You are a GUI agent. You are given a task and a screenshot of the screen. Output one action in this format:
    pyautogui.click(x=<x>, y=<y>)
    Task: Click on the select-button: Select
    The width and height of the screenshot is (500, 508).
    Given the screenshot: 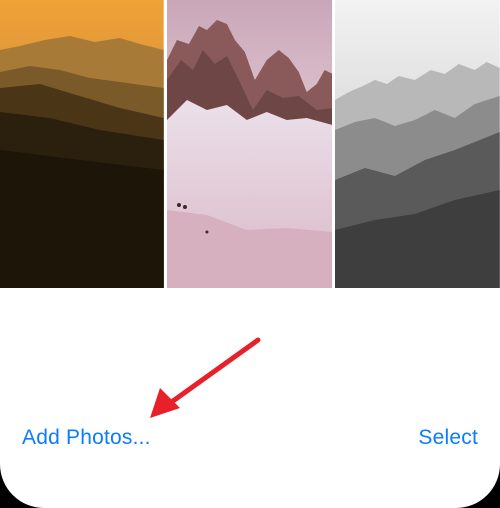 What is the action you would take?
    pyautogui.click(x=448, y=438)
    